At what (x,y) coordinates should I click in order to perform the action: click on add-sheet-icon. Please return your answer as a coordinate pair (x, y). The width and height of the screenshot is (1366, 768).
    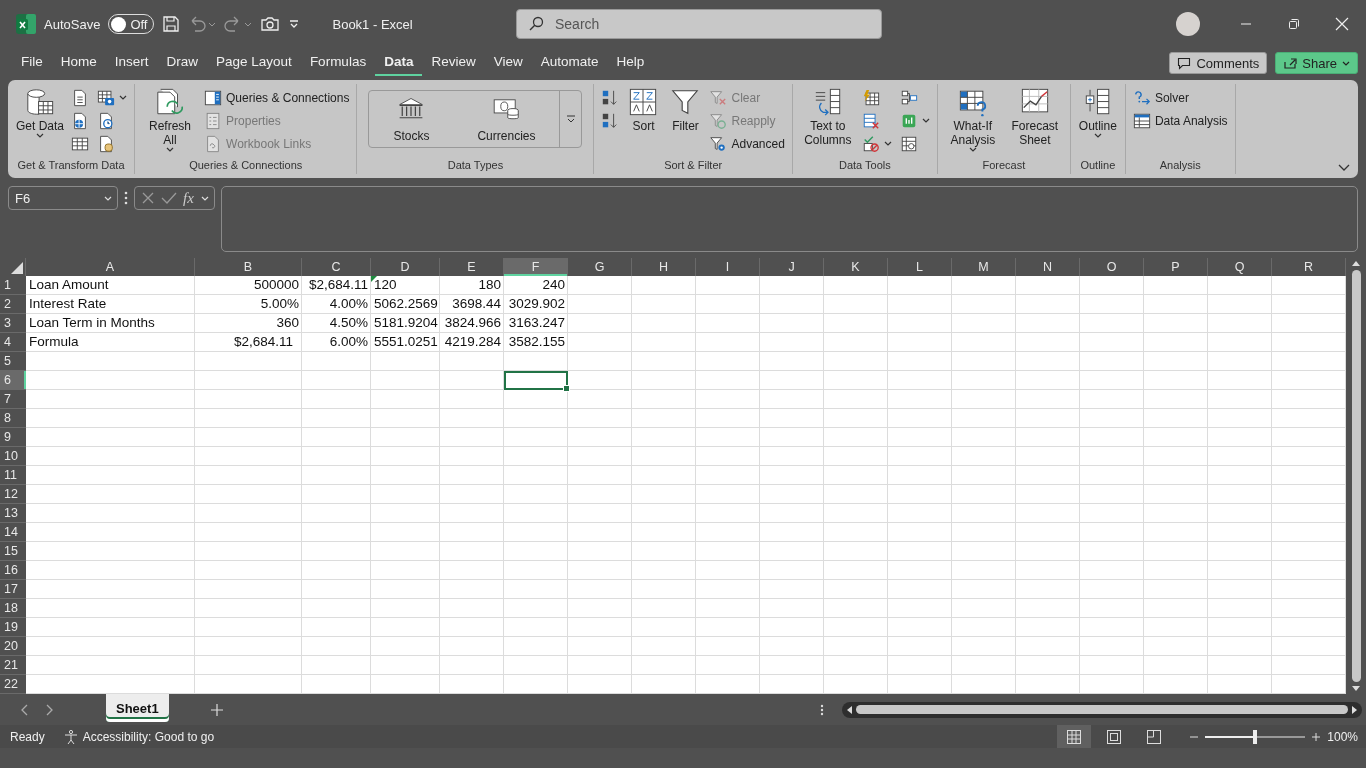
    Looking at the image, I should click on (216, 709).